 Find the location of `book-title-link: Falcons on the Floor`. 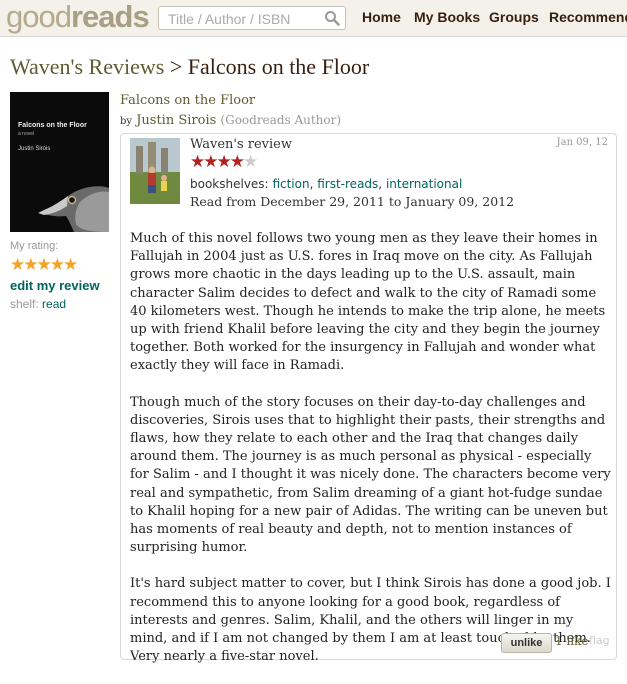

book-title-link: Falcons on the Floor is located at coordinates (187, 100).